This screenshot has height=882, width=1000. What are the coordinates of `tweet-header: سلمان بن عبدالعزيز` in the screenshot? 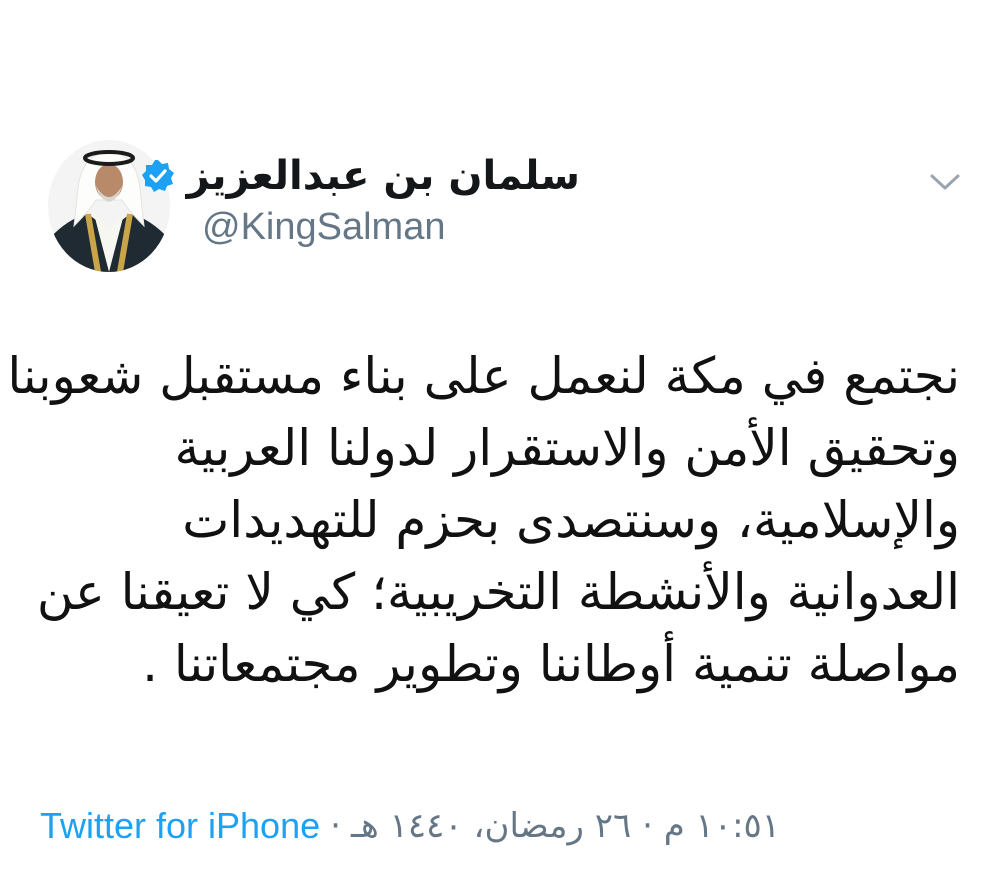 It's located at (360, 176).